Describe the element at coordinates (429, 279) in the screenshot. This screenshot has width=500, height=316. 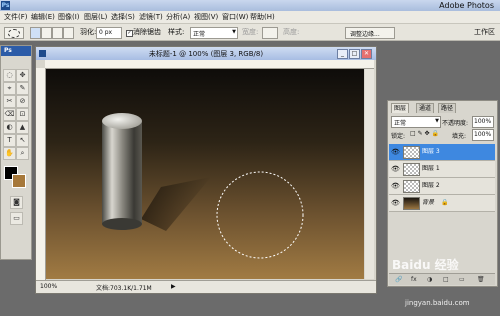
I see `adjustment-layer-icon: ◑` at that location.